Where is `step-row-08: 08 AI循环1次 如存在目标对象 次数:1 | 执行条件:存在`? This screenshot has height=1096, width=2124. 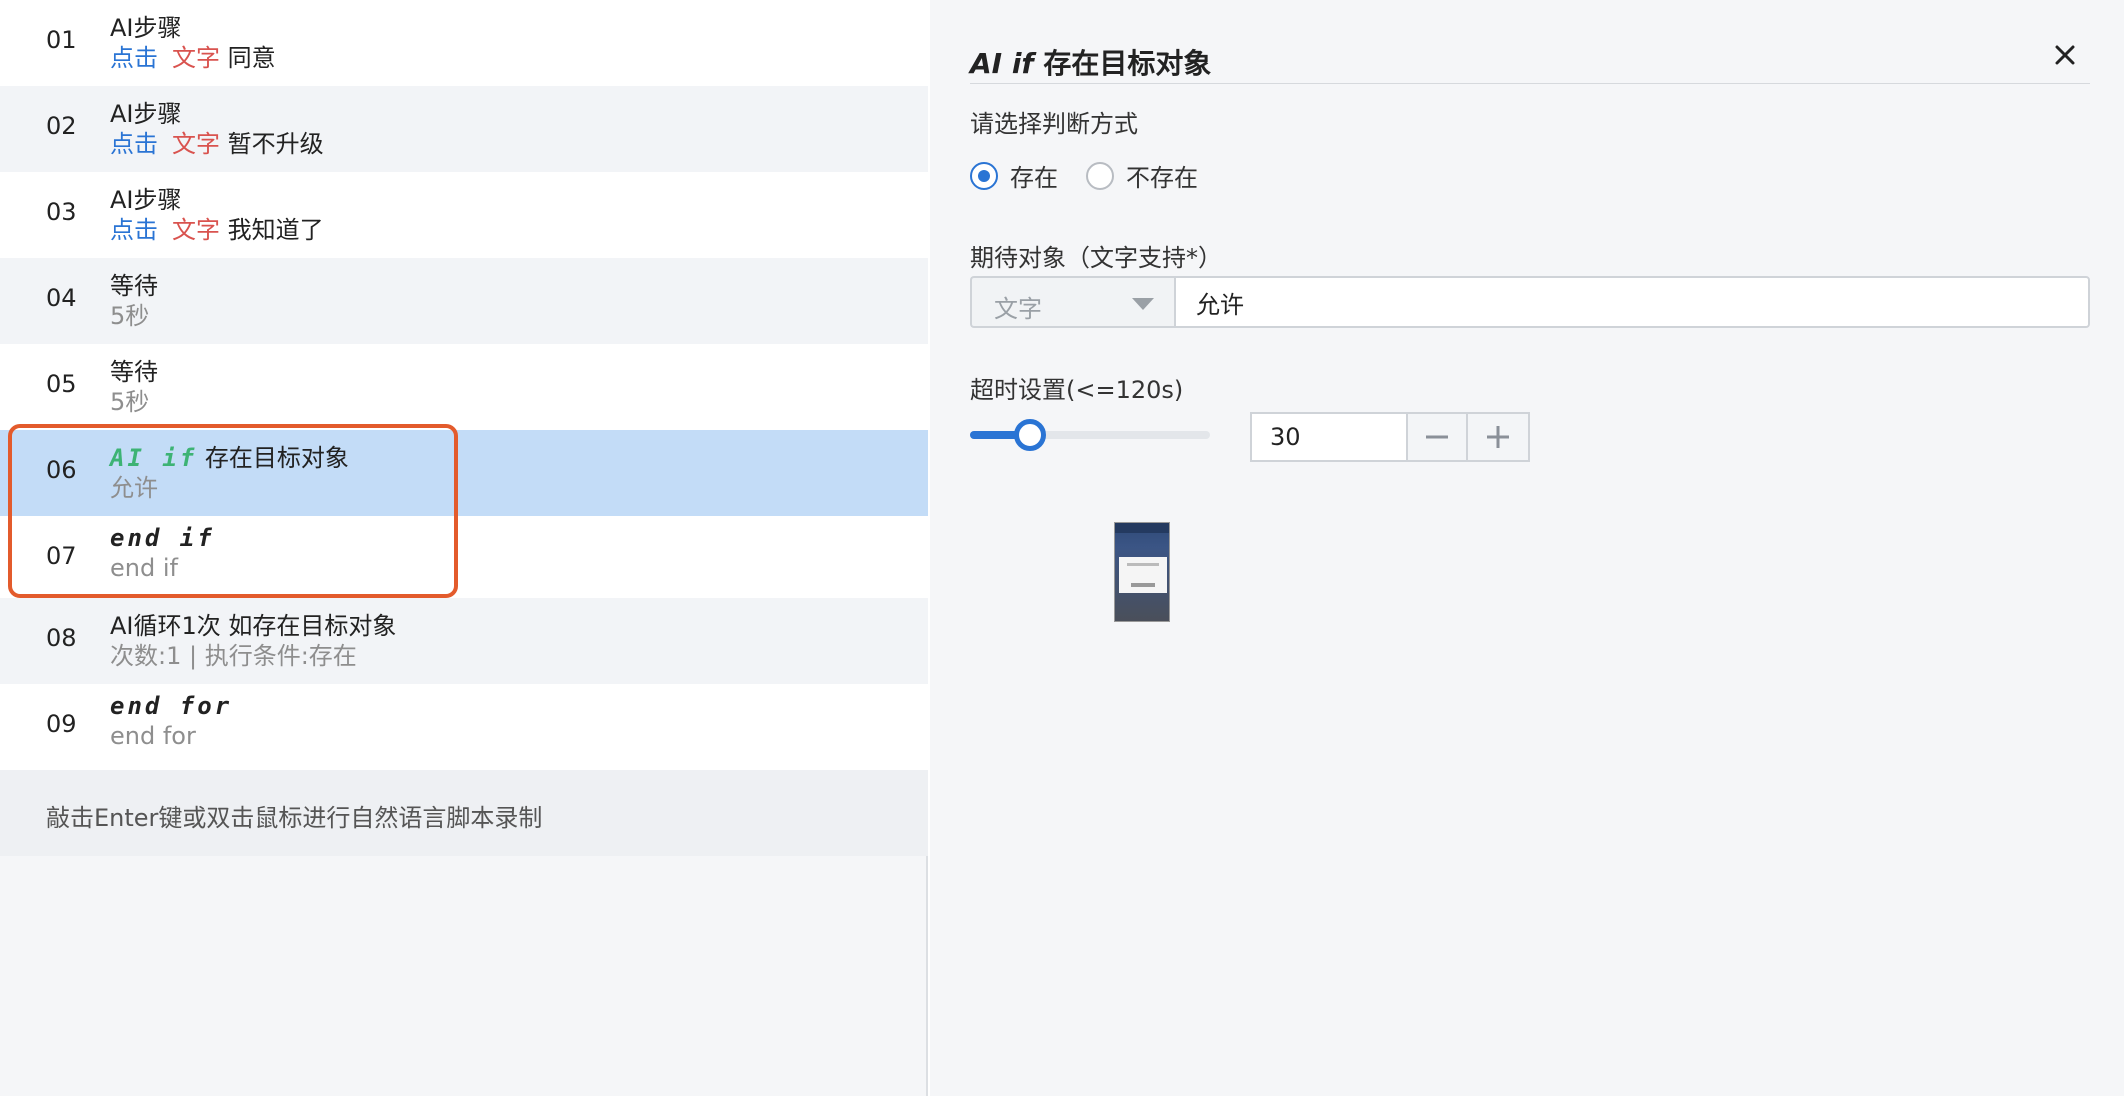 step-row-08: 08 AI循环1次 如存在目标对象 次数:1 | 执行条件:存在 is located at coordinates (464, 641).